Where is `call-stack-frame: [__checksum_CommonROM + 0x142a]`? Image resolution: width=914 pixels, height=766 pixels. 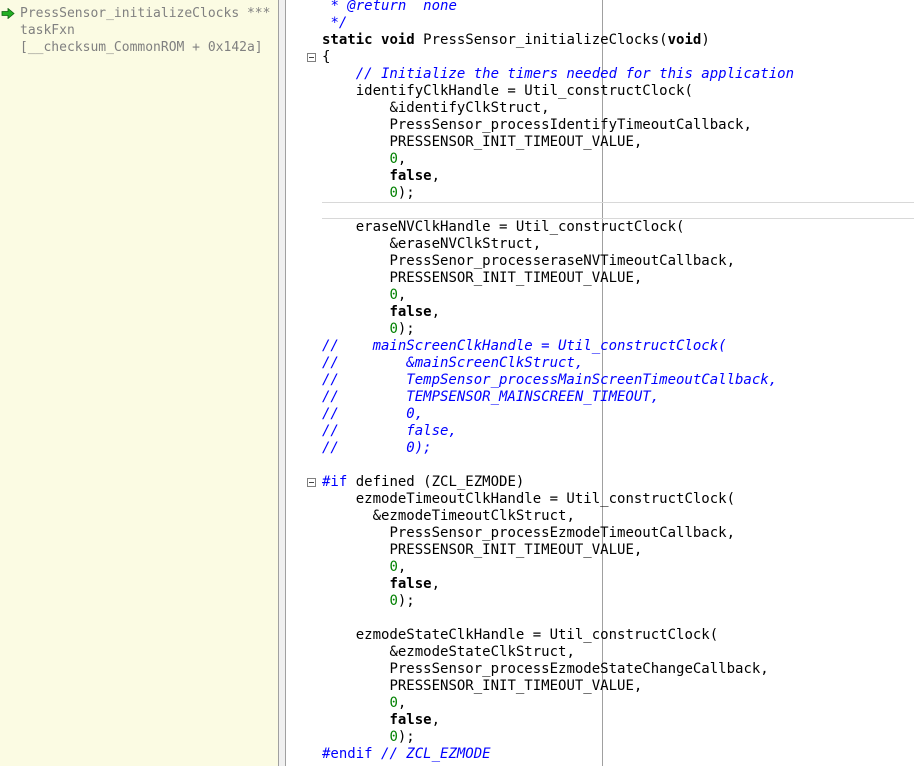 call-stack-frame: [__checksum_CommonROM + 0x142a] is located at coordinates (139, 47).